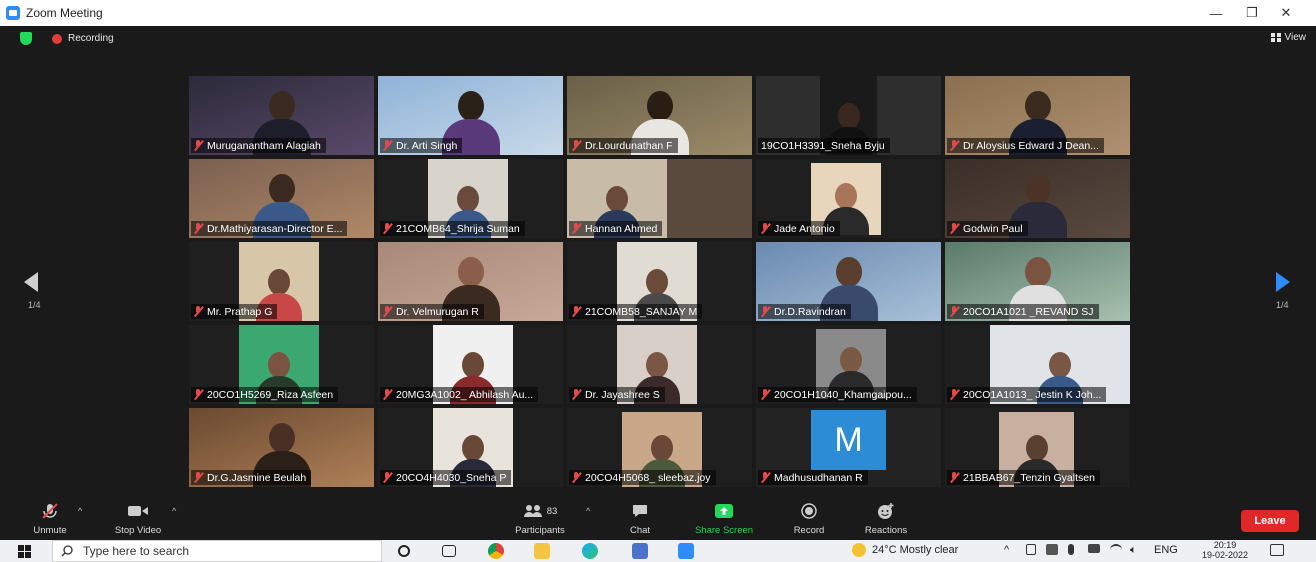  Describe the element at coordinates (1225, 551) in the screenshot. I see `taskbar-clock: 20:19 19-02-2022` at that location.